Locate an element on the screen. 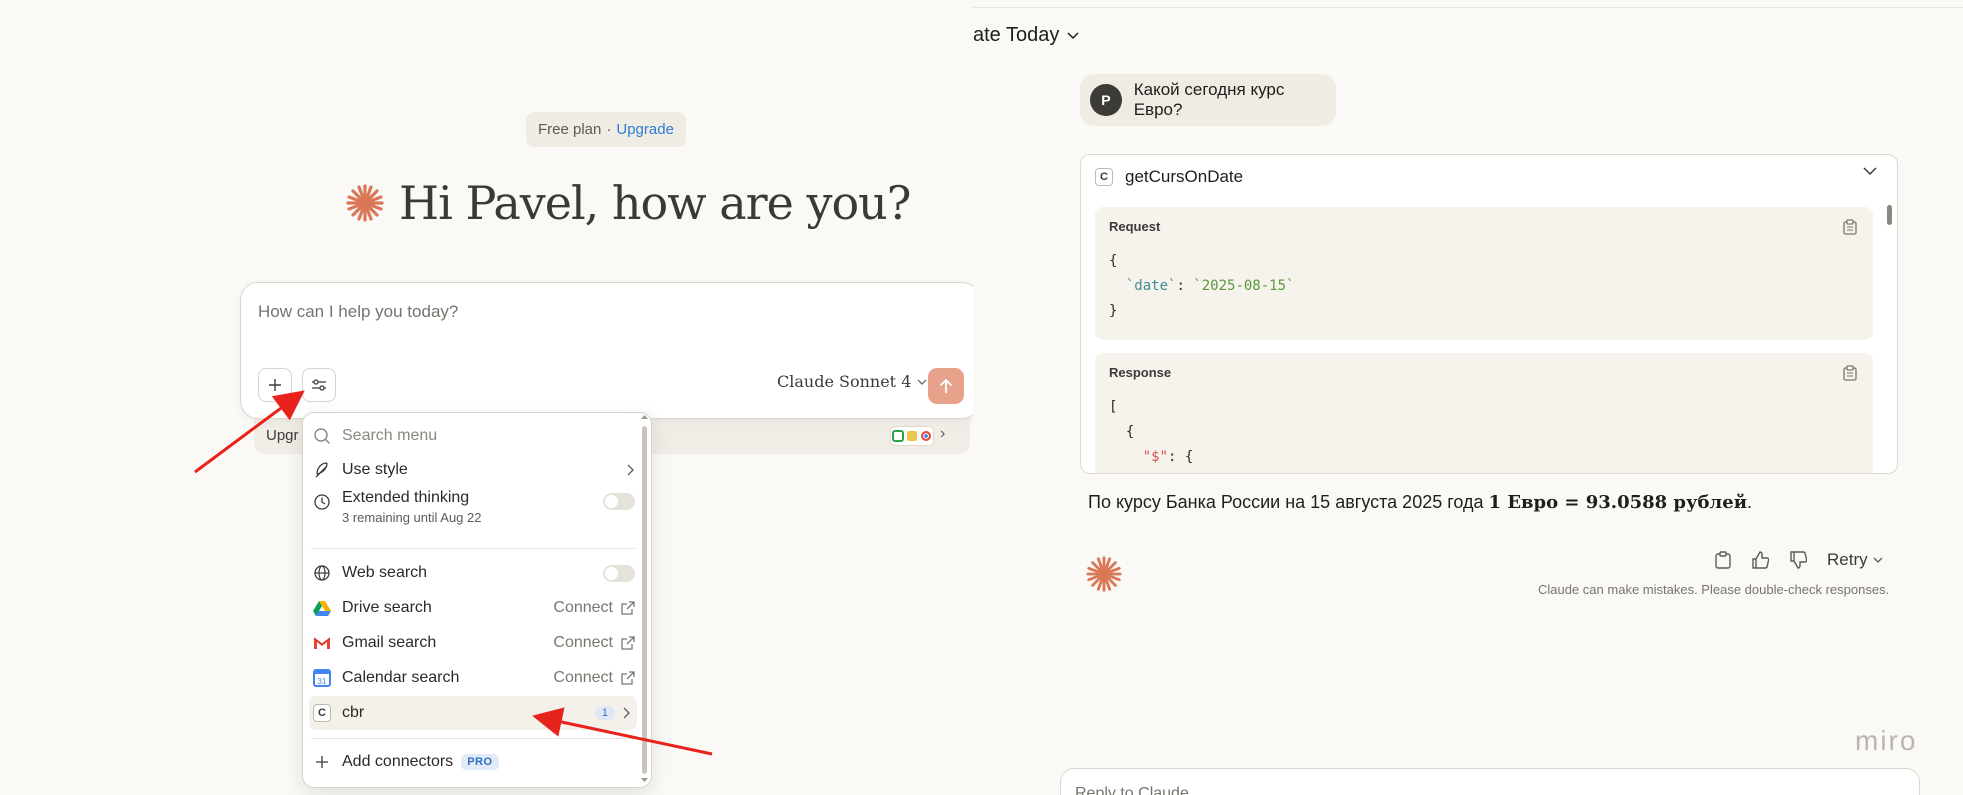 The image size is (1963, 795). user-message: P Какой сегодня курс Евро? is located at coordinates (1208, 100).